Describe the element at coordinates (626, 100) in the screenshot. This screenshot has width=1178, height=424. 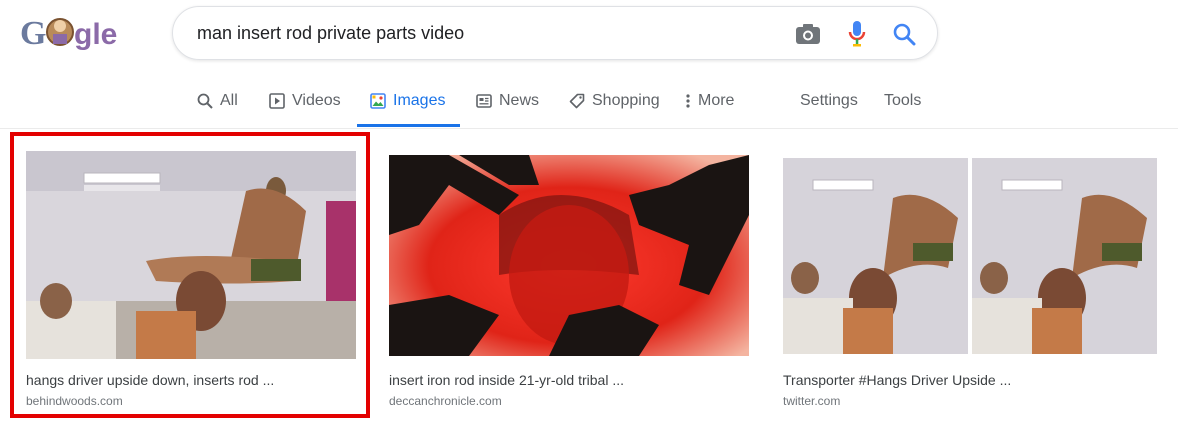
I see `tab-label: Shopping` at that location.